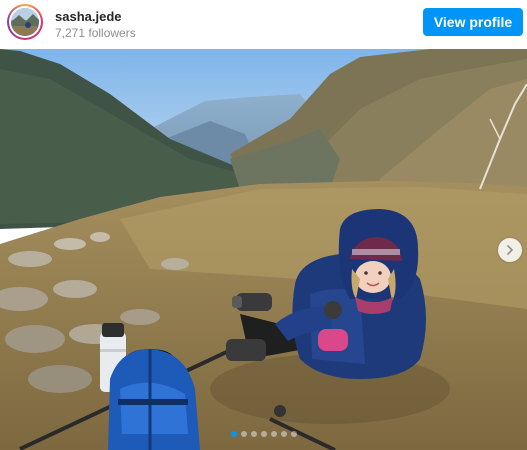  I want to click on next-slide-button, so click(510, 250).